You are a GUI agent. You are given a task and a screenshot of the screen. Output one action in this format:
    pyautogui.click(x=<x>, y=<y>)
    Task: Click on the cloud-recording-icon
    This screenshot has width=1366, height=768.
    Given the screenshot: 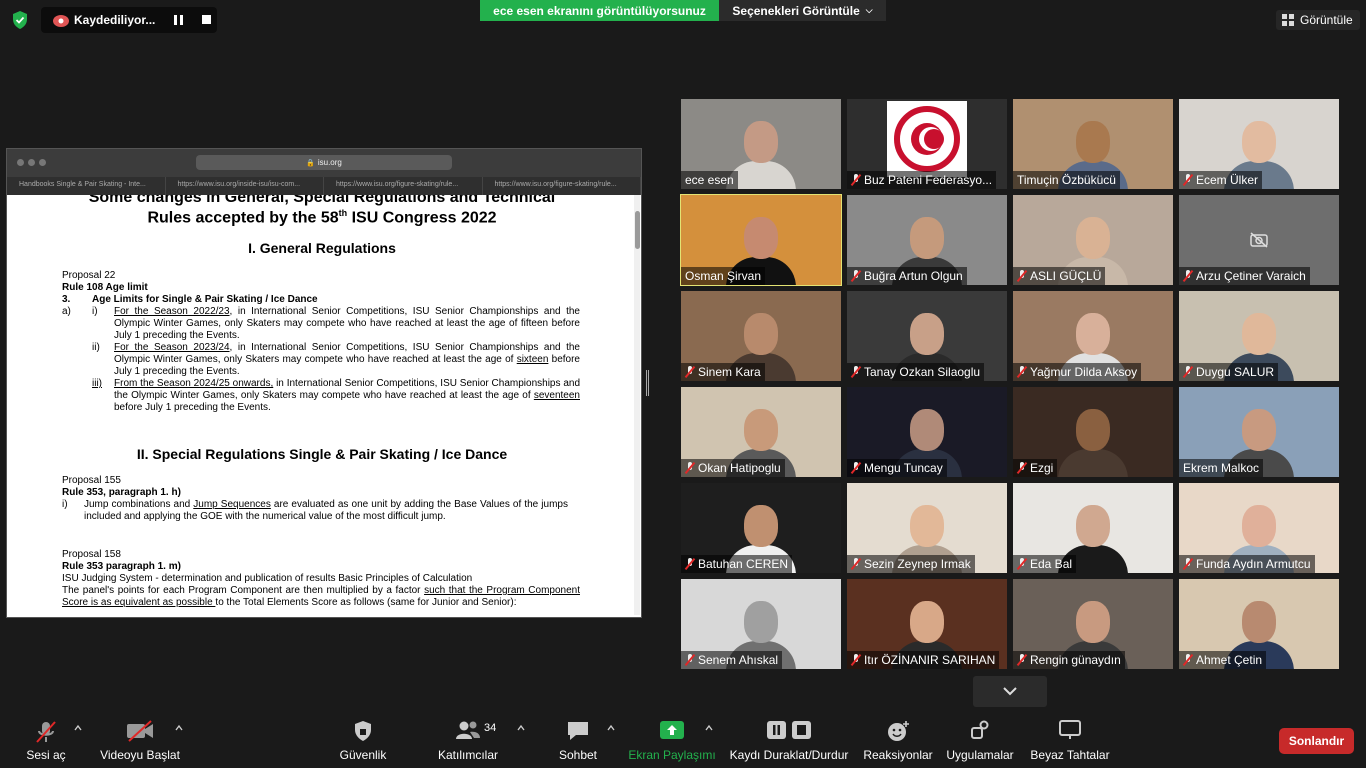 What is the action you would take?
    pyautogui.click(x=61, y=21)
    